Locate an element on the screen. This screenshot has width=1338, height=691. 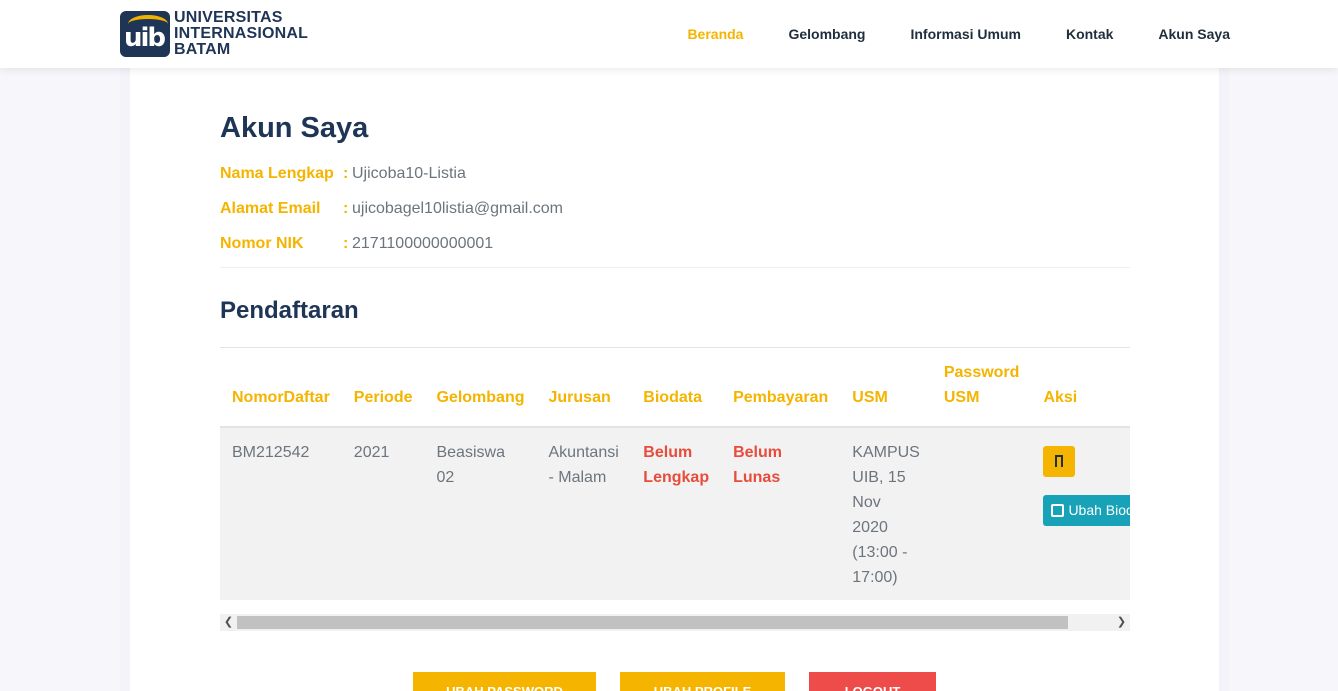
info-label-nama: Nama Lengkap is located at coordinates (277, 173).